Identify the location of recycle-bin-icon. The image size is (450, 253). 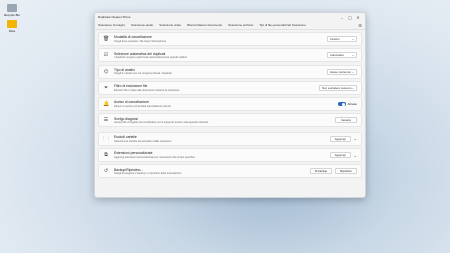
(12, 8).